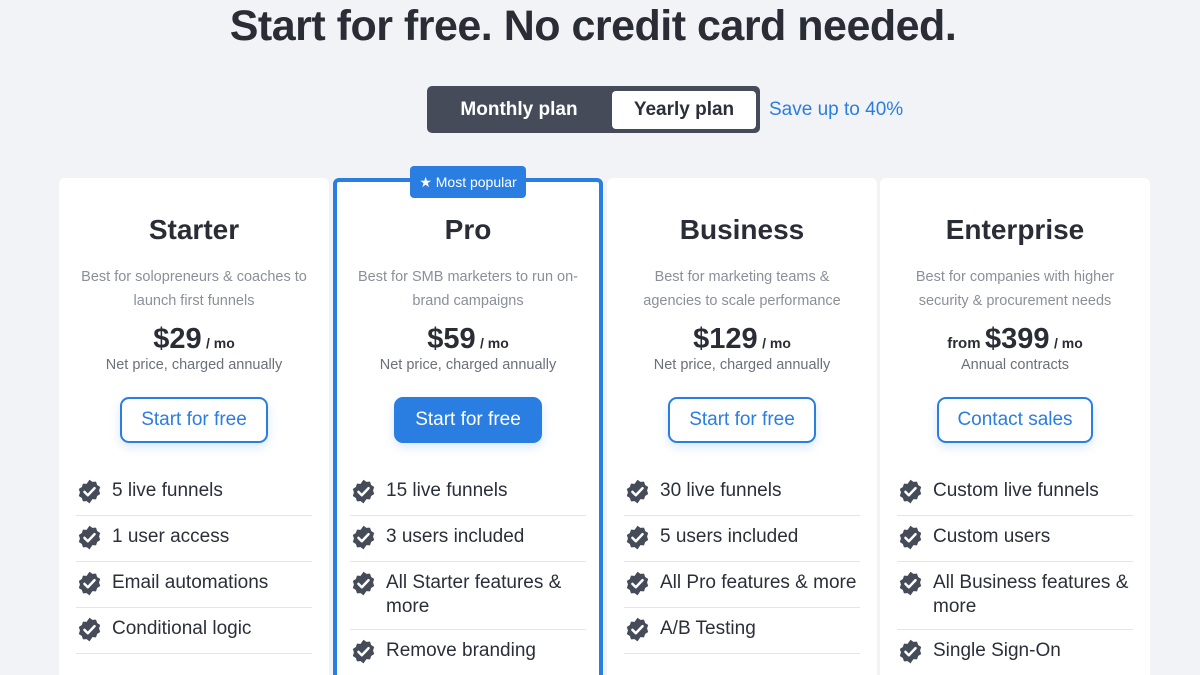 This screenshot has width=1200, height=675. What do you see at coordinates (684, 109) in the screenshot?
I see `yearly-plan-option: Yearly plan` at bounding box center [684, 109].